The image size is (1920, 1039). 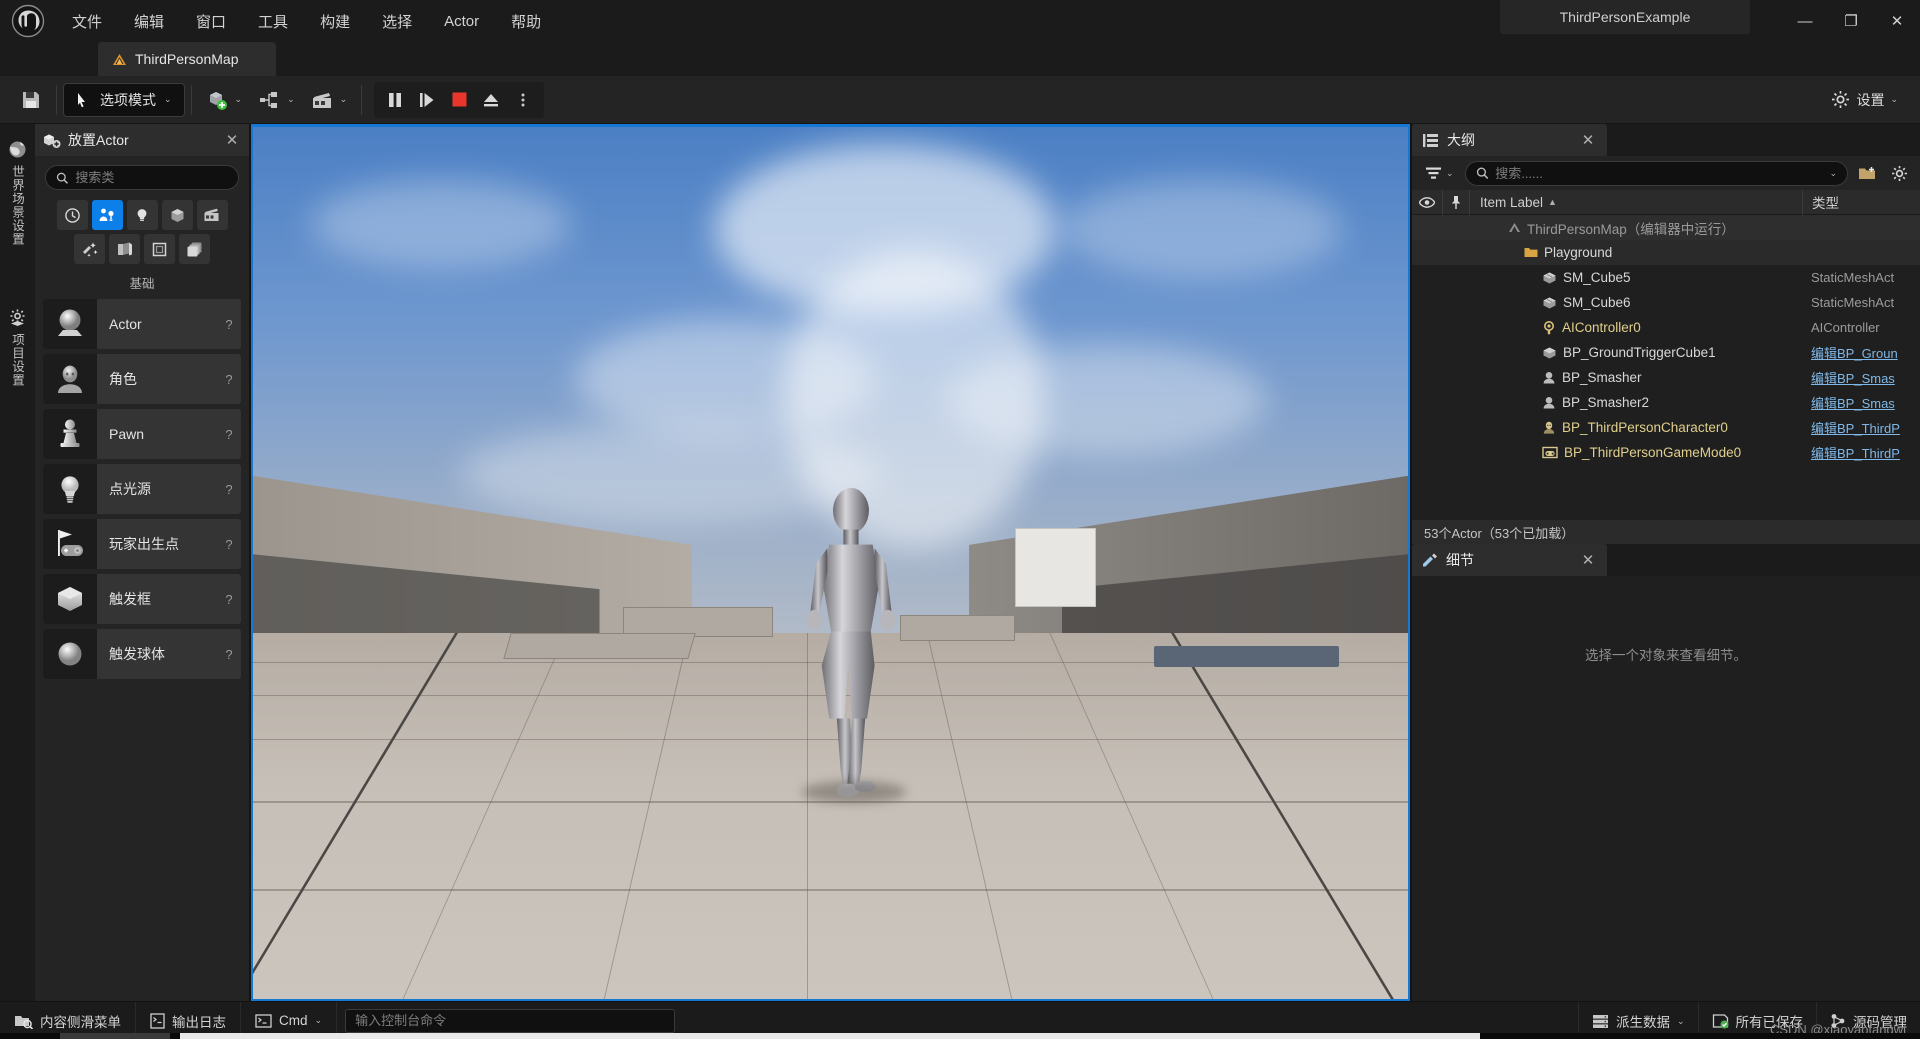 What do you see at coordinates (1509, 140) in the screenshot?
I see `tab-outliner: 大纲 ✕` at bounding box center [1509, 140].